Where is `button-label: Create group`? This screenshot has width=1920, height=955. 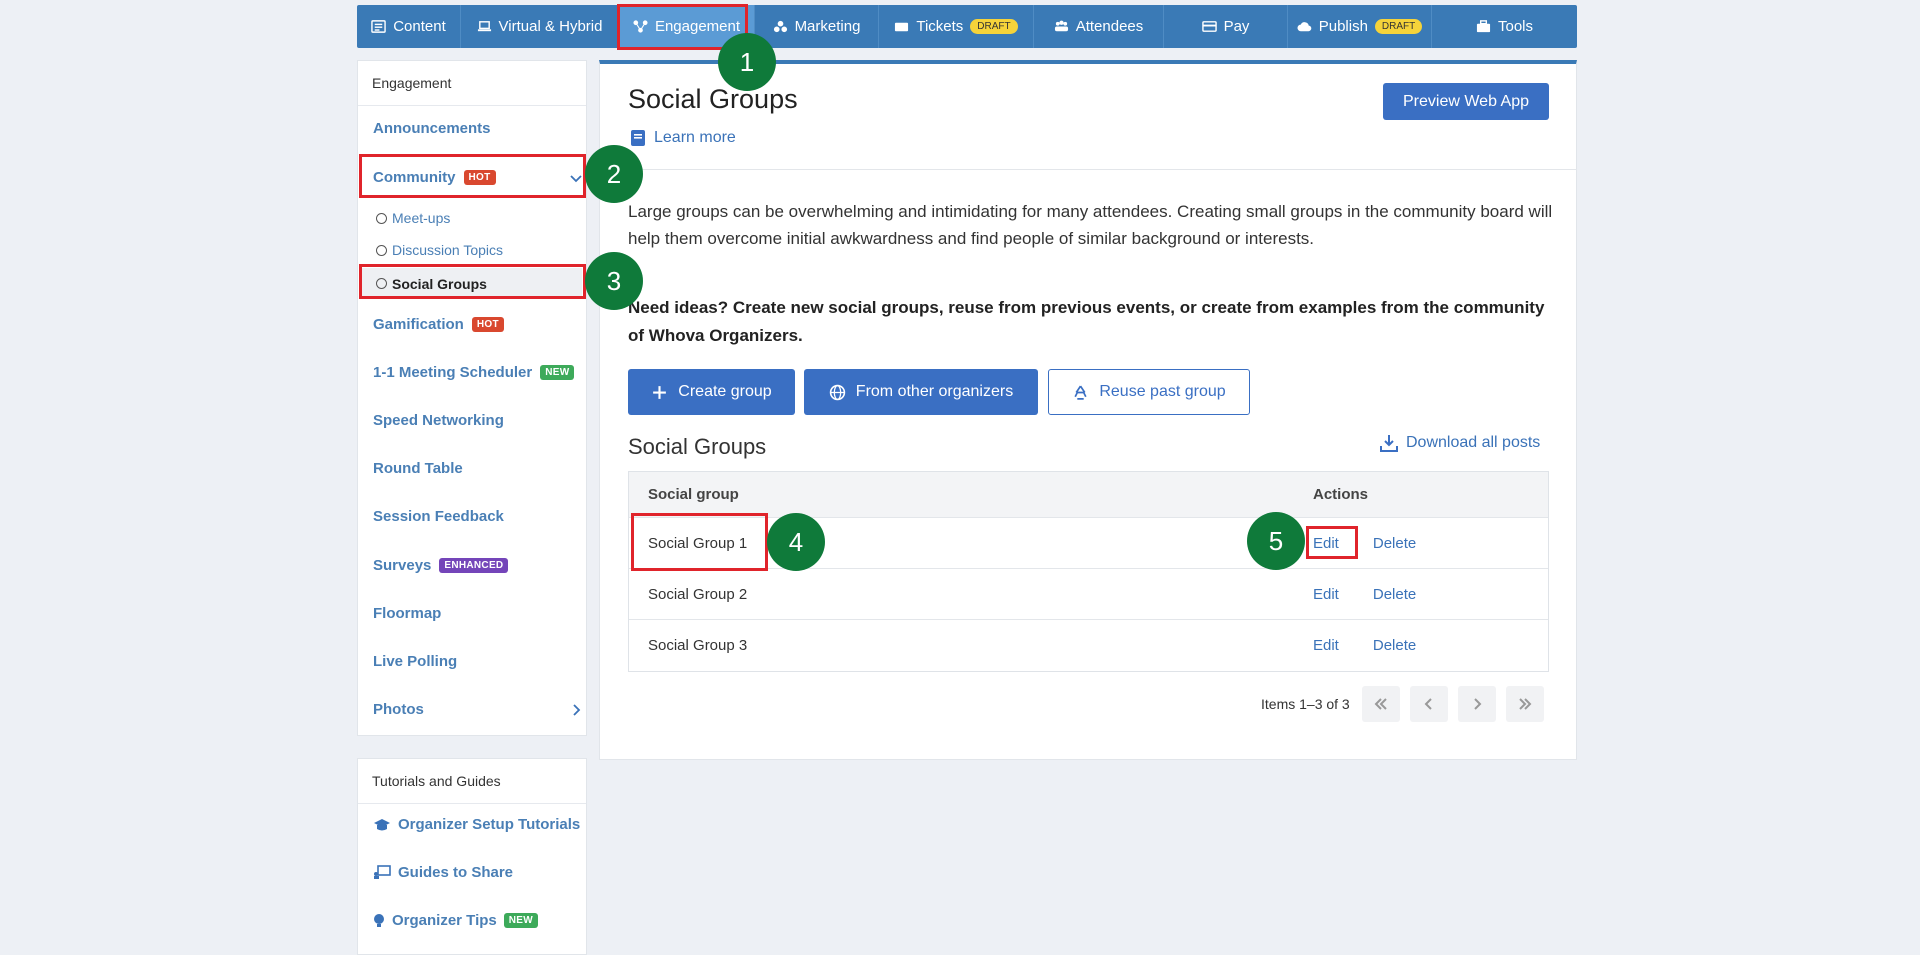 button-label: Create group is located at coordinates (725, 391).